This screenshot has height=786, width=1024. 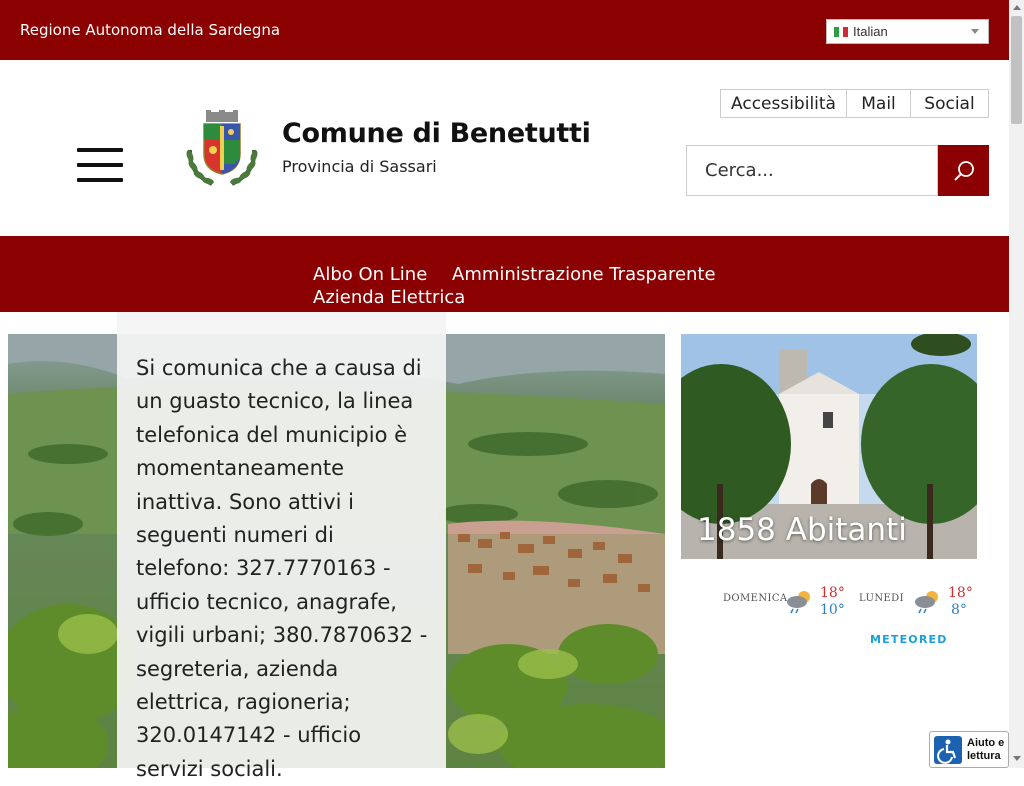 I want to click on mail-link: Mail, so click(x=878, y=103).